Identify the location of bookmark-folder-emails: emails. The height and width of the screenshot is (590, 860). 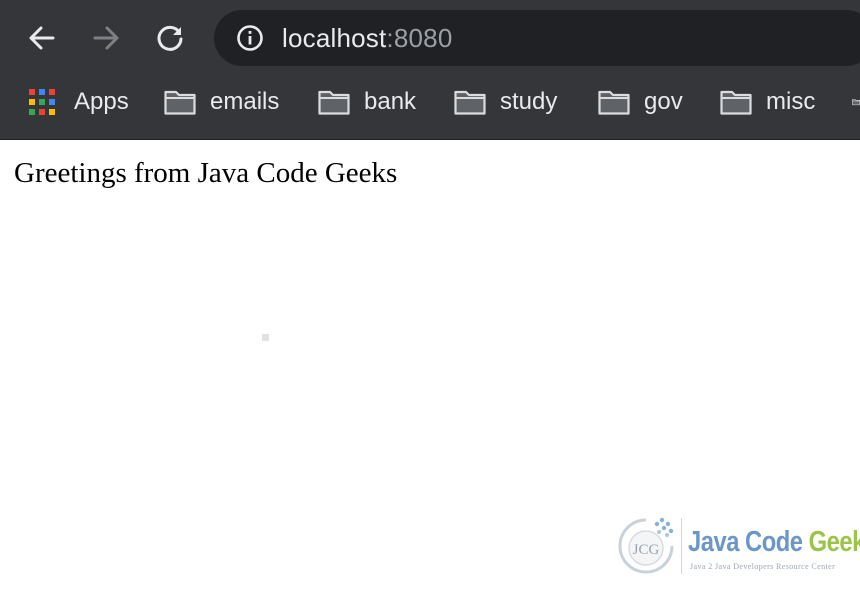
(221, 102).